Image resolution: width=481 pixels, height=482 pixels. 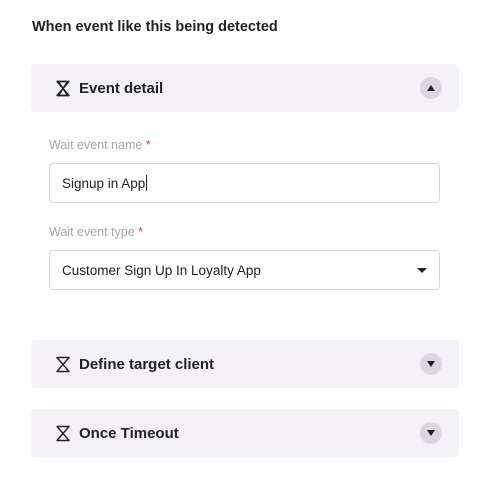 I want to click on panel-event-detail: Event detail, so click(x=245, y=88).